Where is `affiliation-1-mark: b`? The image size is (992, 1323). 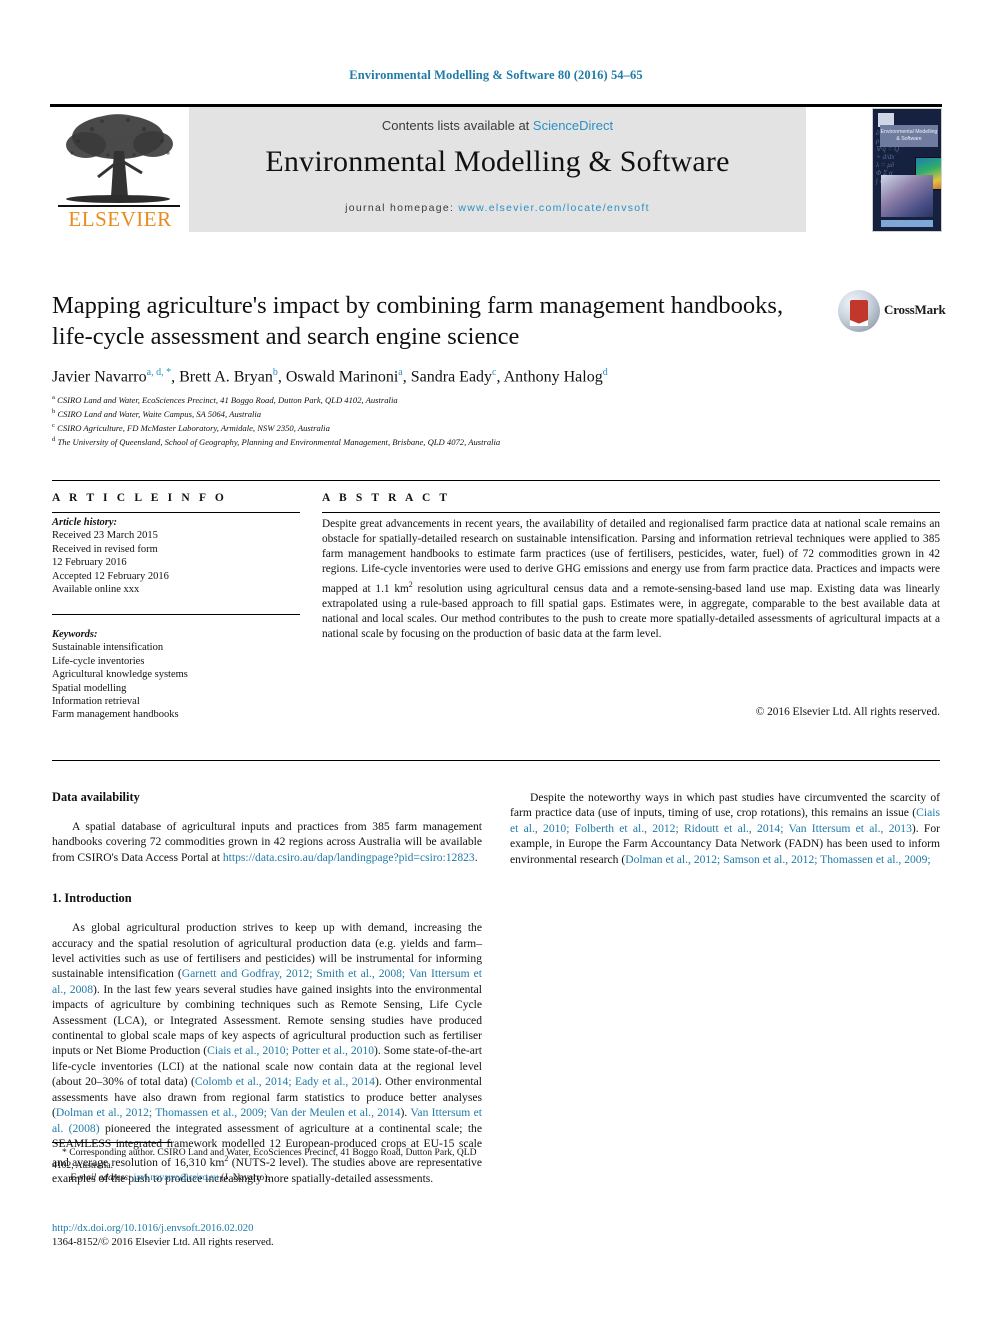 affiliation-1-mark: b is located at coordinates (54, 411).